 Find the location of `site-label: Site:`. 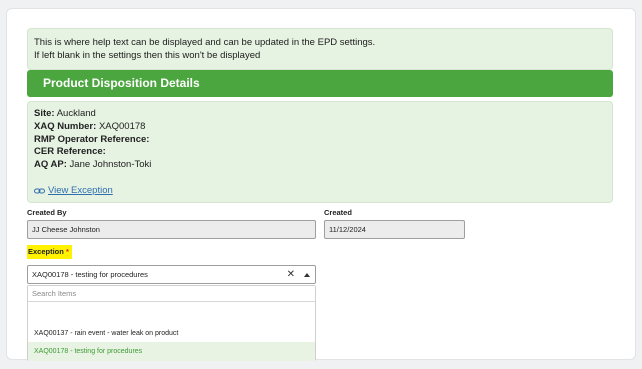

site-label: Site: is located at coordinates (44, 113).